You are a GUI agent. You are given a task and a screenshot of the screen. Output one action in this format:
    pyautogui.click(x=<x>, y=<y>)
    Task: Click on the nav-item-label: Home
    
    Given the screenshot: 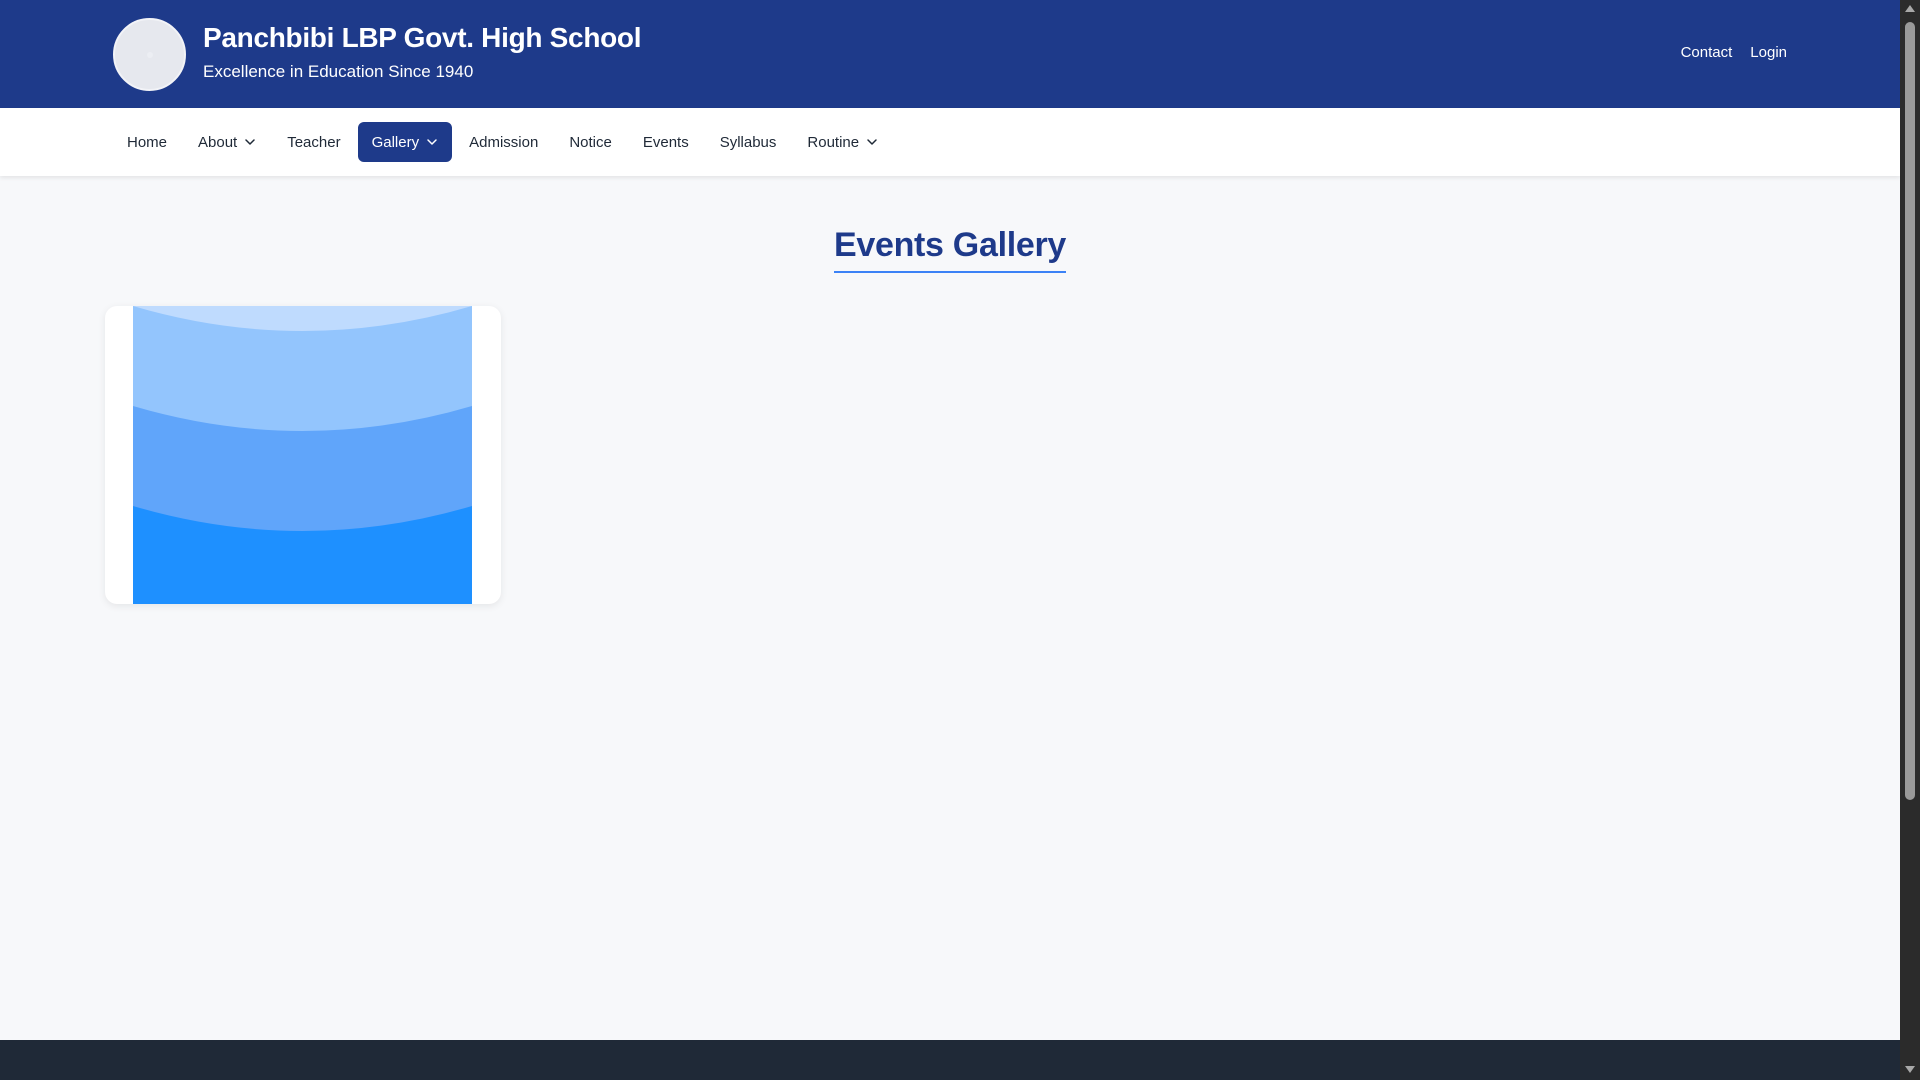 What is the action you would take?
    pyautogui.click(x=147, y=142)
    